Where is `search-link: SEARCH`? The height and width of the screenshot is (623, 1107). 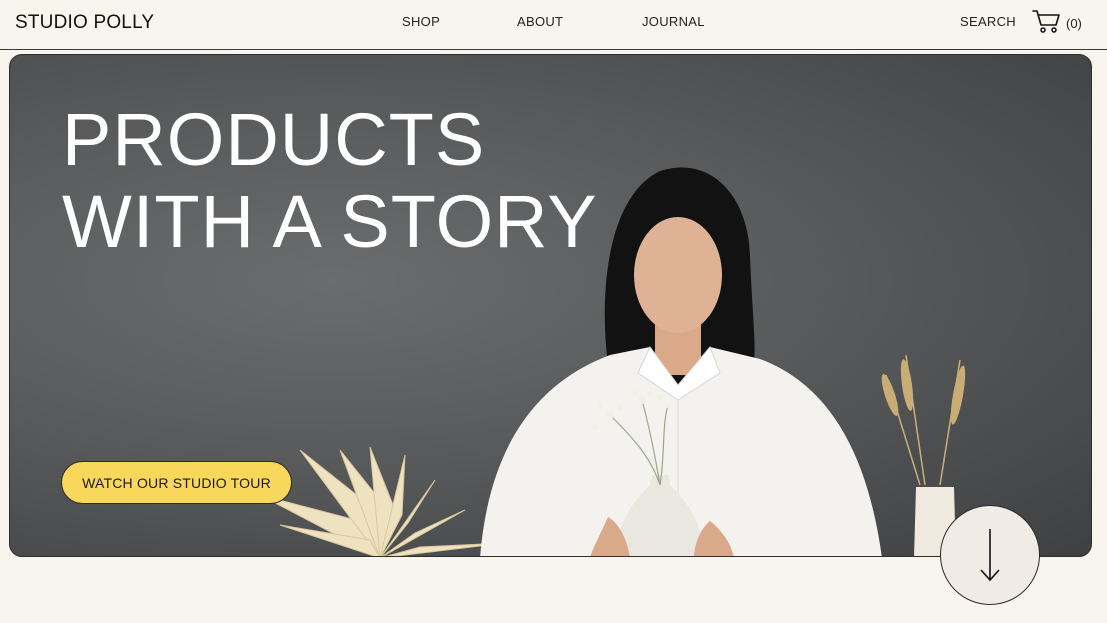
search-link: SEARCH is located at coordinates (988, 21).